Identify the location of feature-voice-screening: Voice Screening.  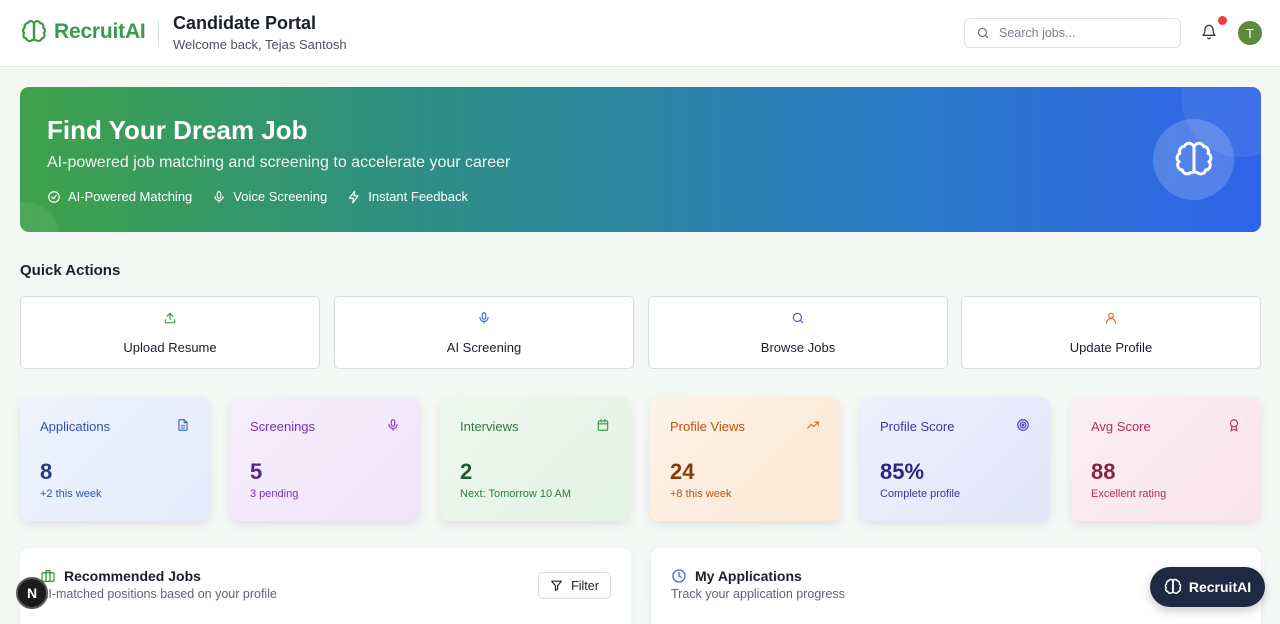
(269, 196).